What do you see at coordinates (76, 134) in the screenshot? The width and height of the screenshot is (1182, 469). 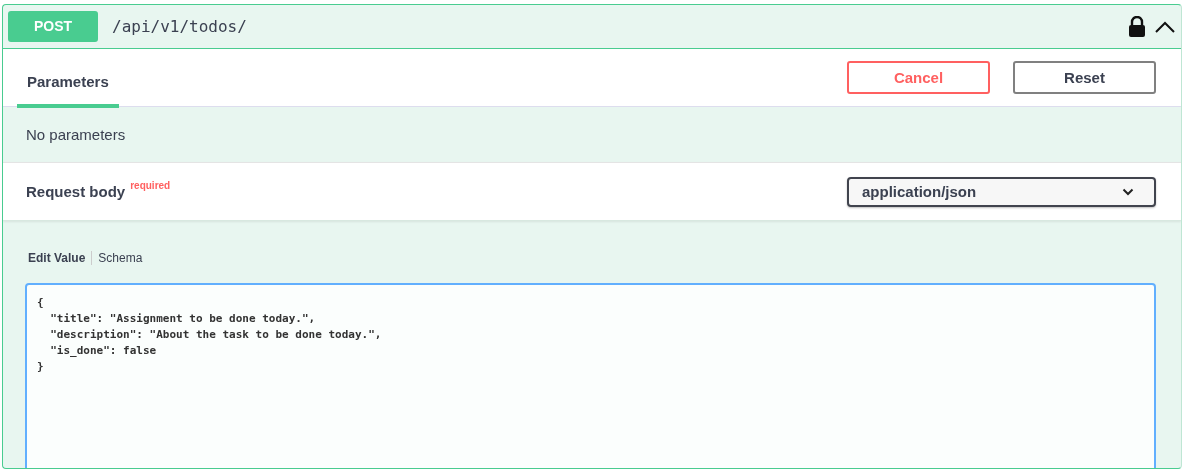 I see `empty-message: No parameters` at bounding box center [76, 134].